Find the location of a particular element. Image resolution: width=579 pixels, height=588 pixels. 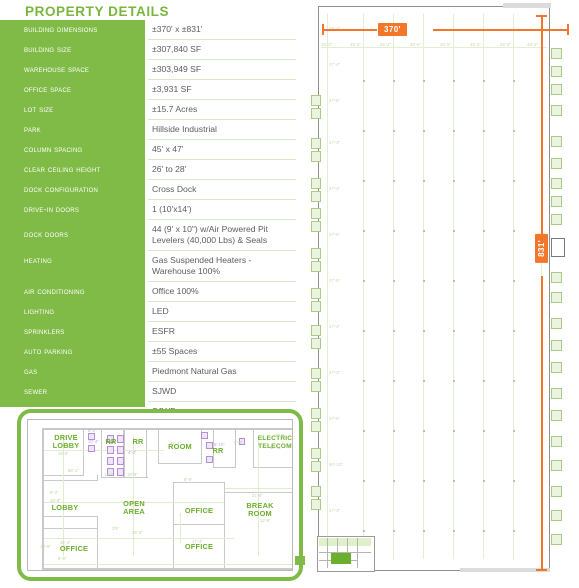

spec-label-office-space: Office Space is located at coordinates (48, 89).